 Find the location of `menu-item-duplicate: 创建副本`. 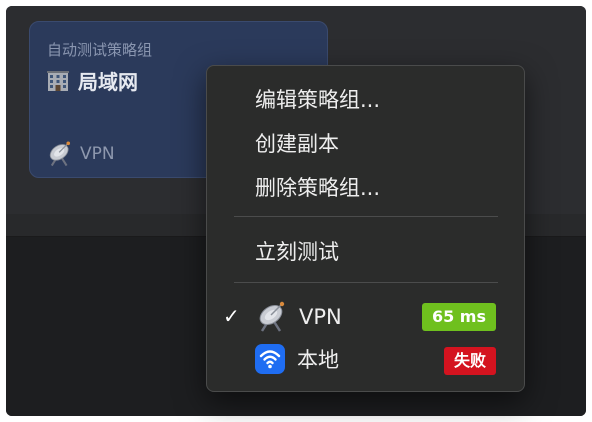

menu-item-duplicate: 创建副本 is located at coordinates (297, 143).